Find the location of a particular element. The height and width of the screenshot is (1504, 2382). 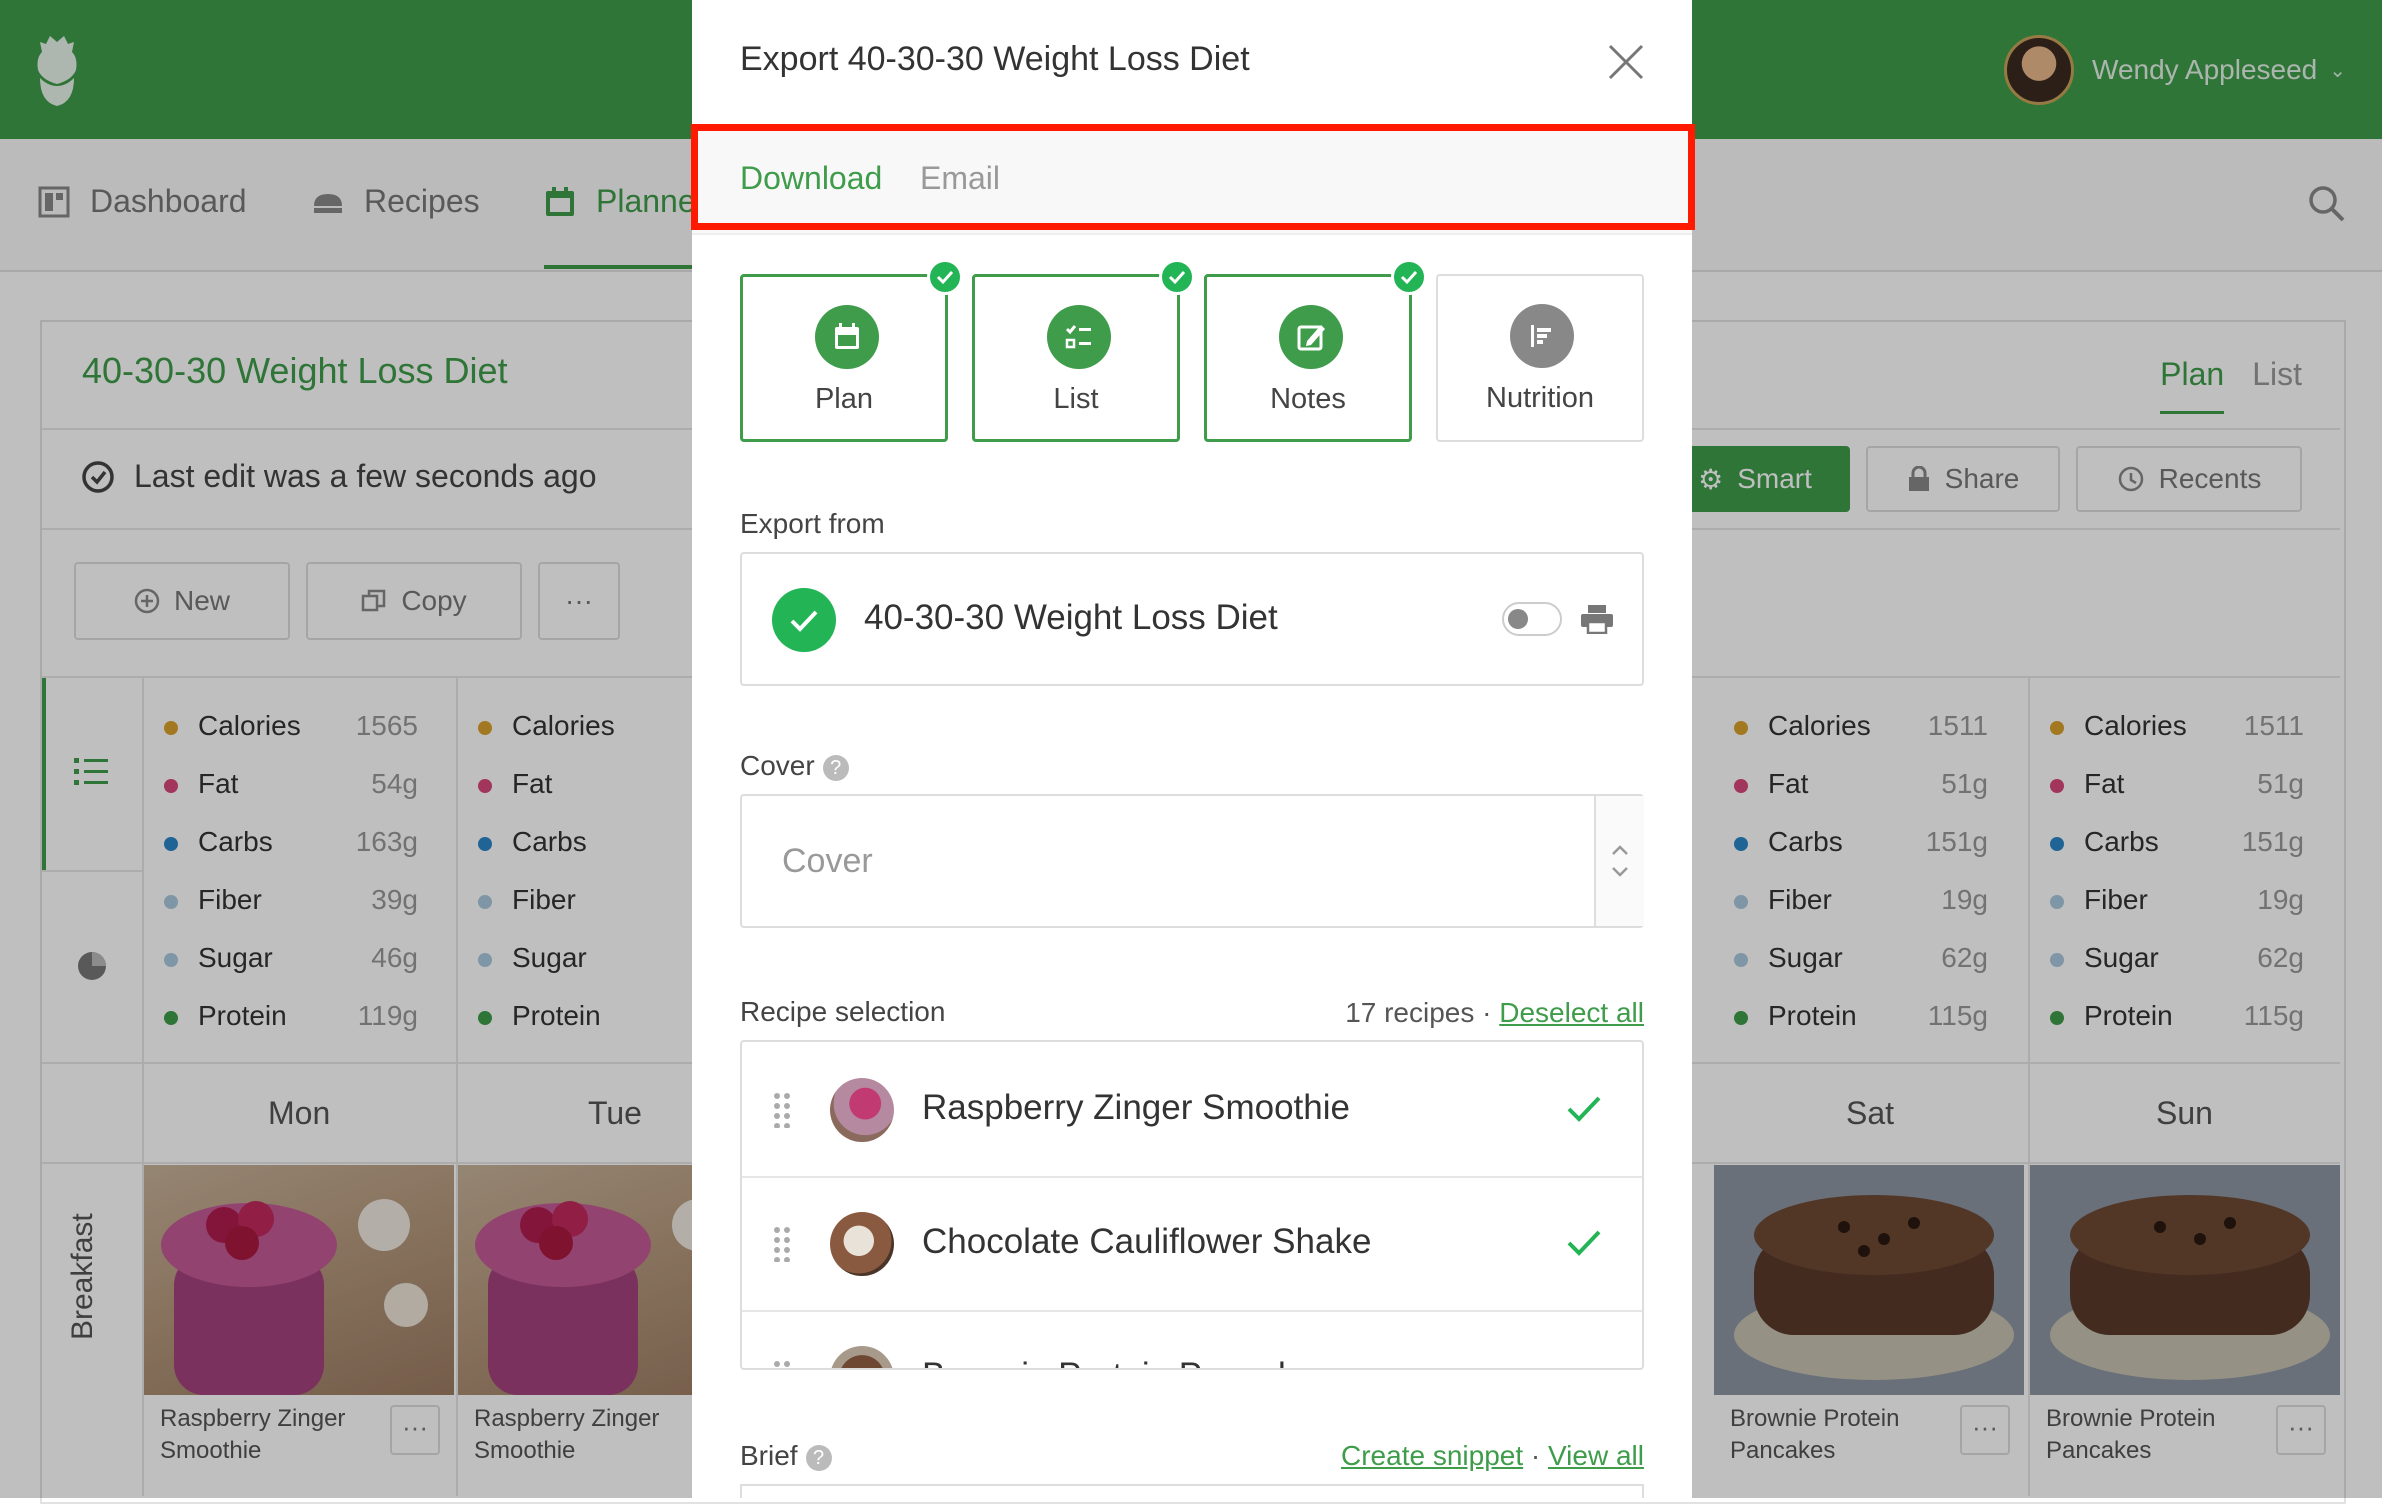

export-option-list: List is located at coordinates (1083, 350).